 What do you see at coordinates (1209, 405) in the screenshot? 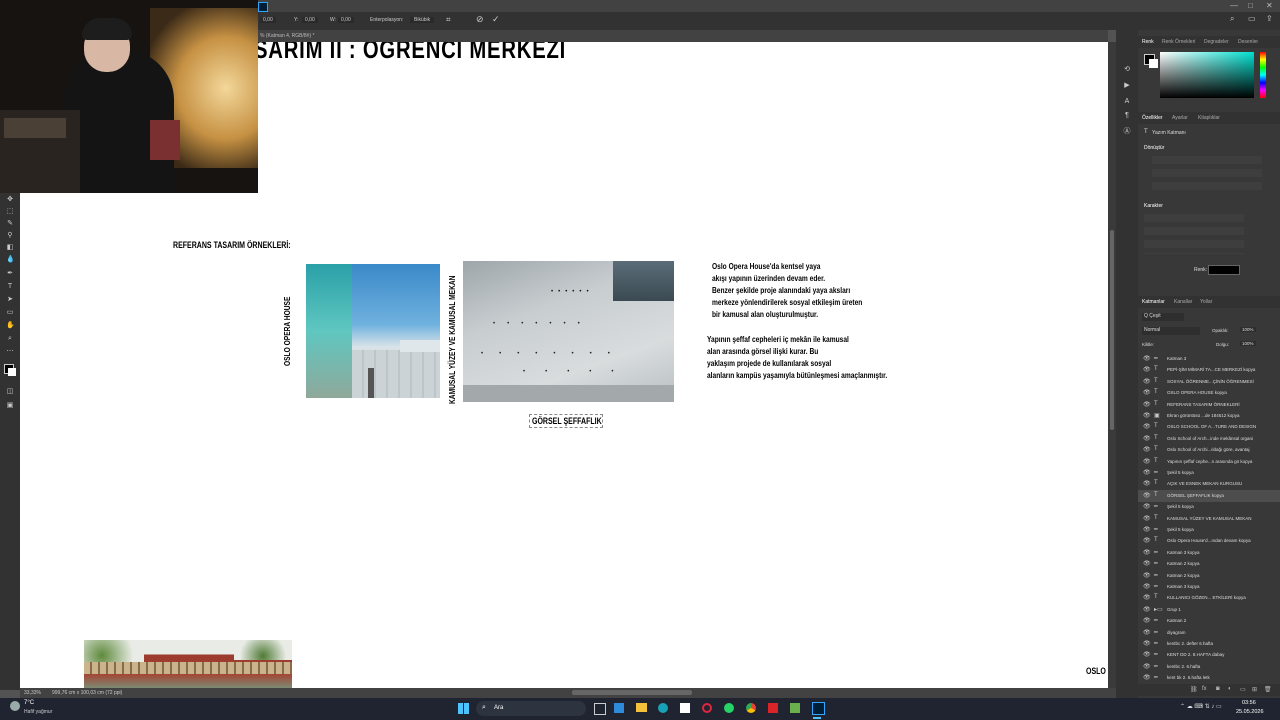
I see `layer-row: 👁 T REFERANS TASARIM ÖRNEKLERİ` at bounding box center [1209, 405].